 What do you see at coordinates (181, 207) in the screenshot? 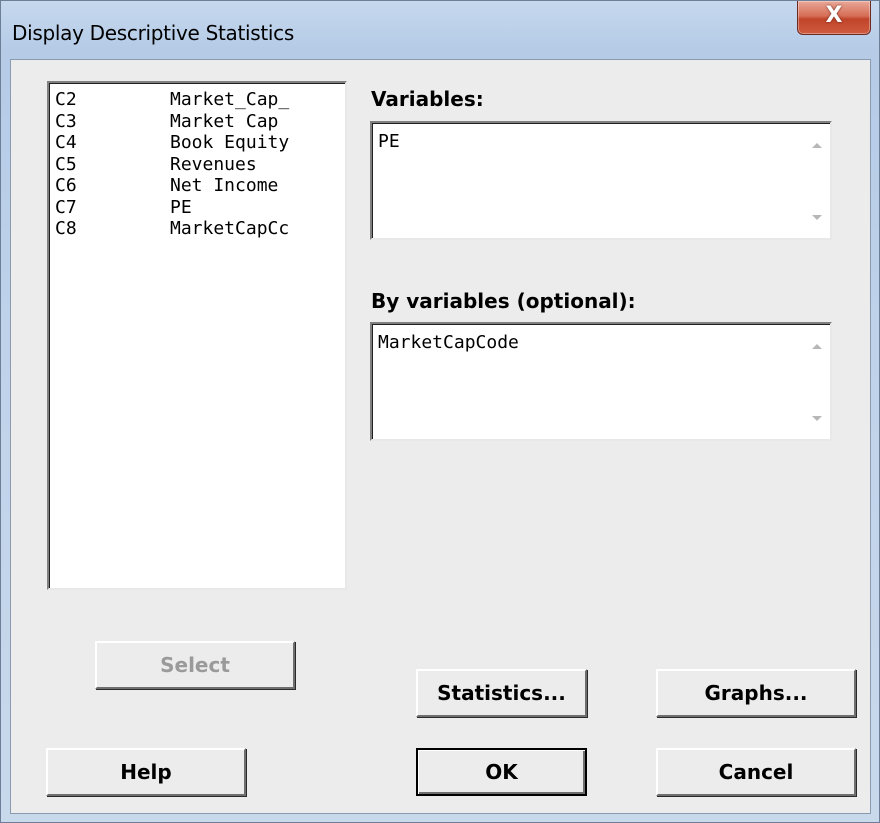
I see `column-name: PE` at bounding box center [181, 207].